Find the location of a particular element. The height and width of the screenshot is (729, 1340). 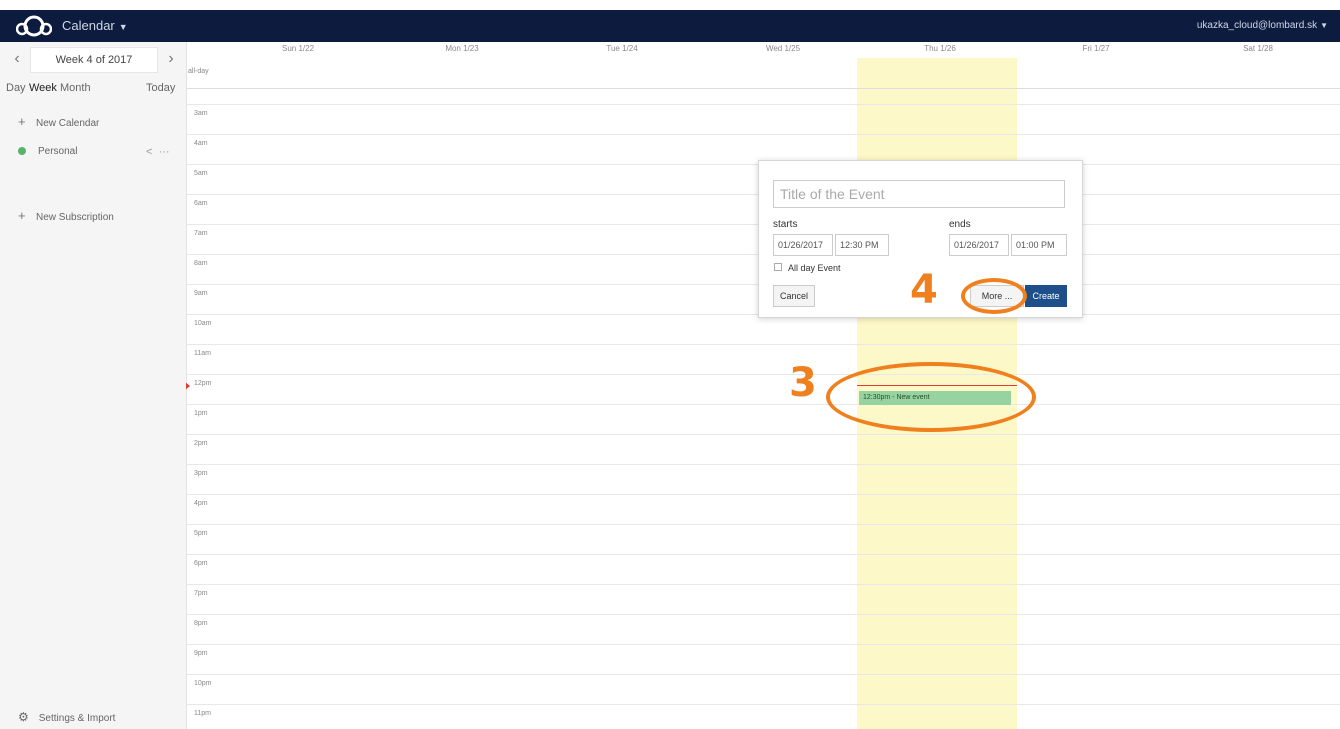

end-time-field is located at coordinates (1039, 245).